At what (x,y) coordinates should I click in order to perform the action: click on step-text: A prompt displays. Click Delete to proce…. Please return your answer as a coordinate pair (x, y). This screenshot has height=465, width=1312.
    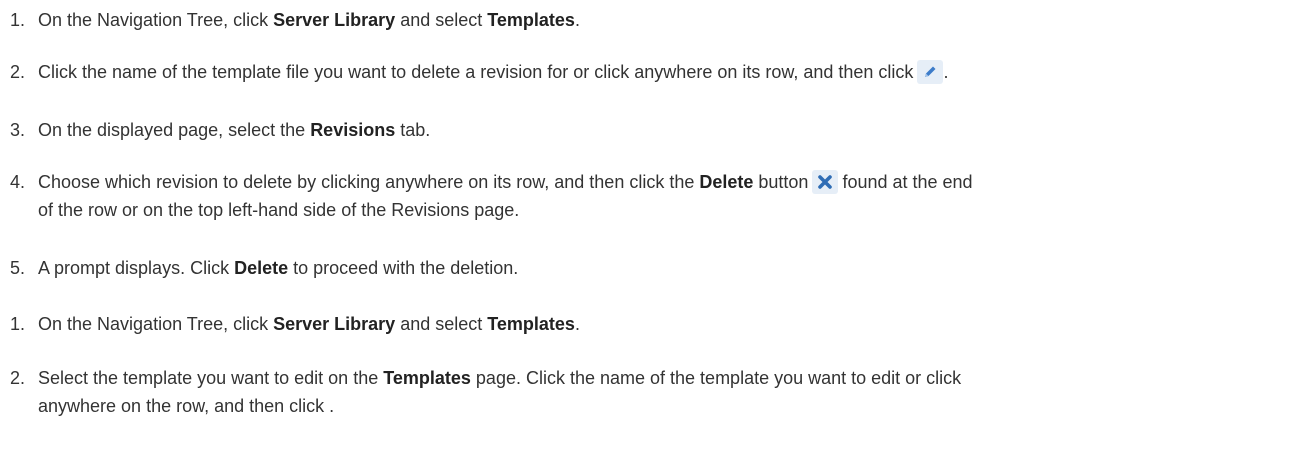
    Looking at the image, I should click on (278, 268).